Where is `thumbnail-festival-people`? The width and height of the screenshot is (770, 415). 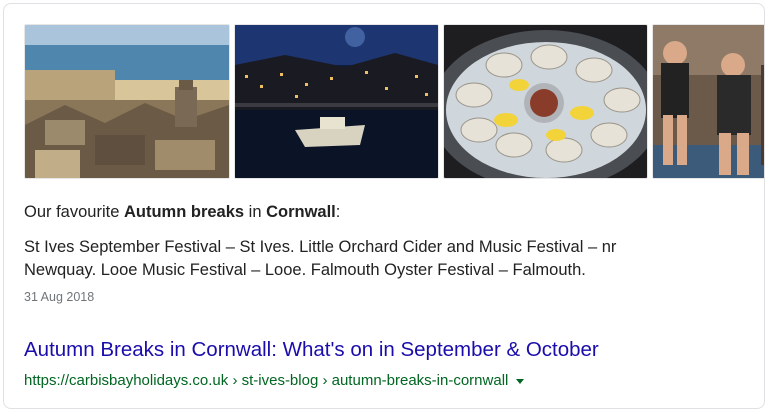 thumbnail-festival-people is located at coordinates (708, 101).